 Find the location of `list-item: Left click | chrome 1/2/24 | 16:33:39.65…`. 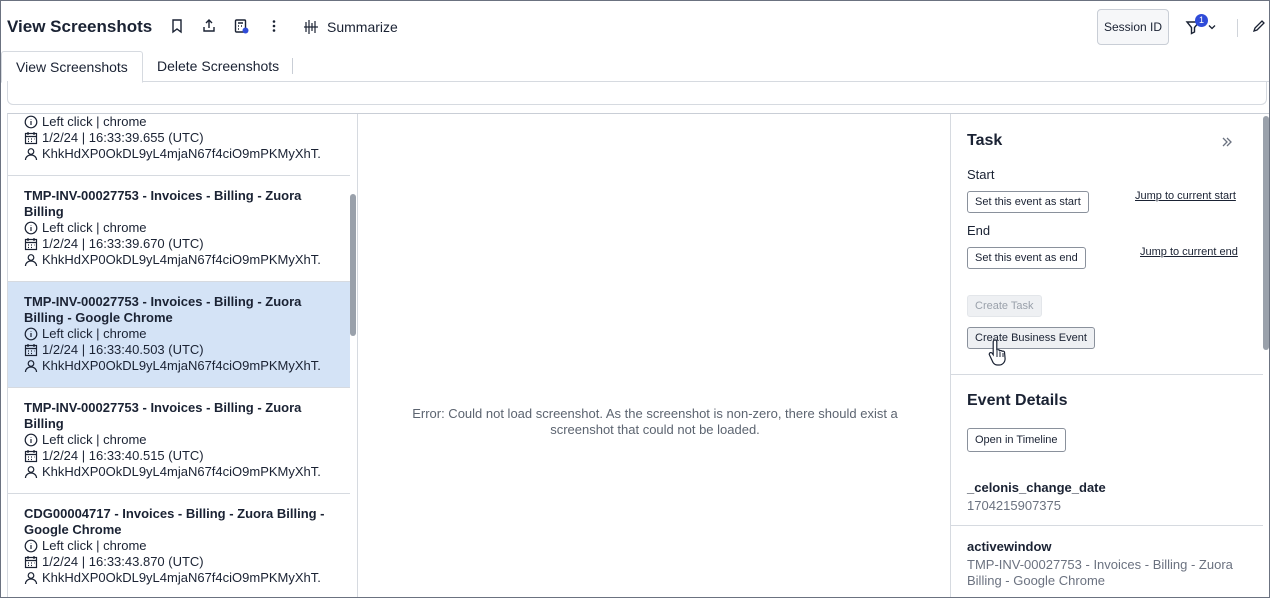

list-item: Left click | chrome 1/2/24 | 16:33:39.65… is located at coordinates (179, 145).